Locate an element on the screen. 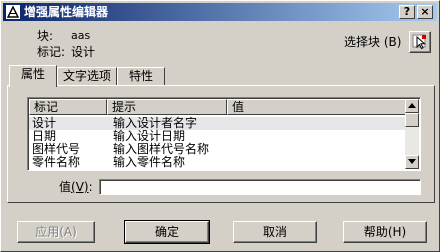  tab-text-options: 文字选项 is located at coordinates (87, 76).